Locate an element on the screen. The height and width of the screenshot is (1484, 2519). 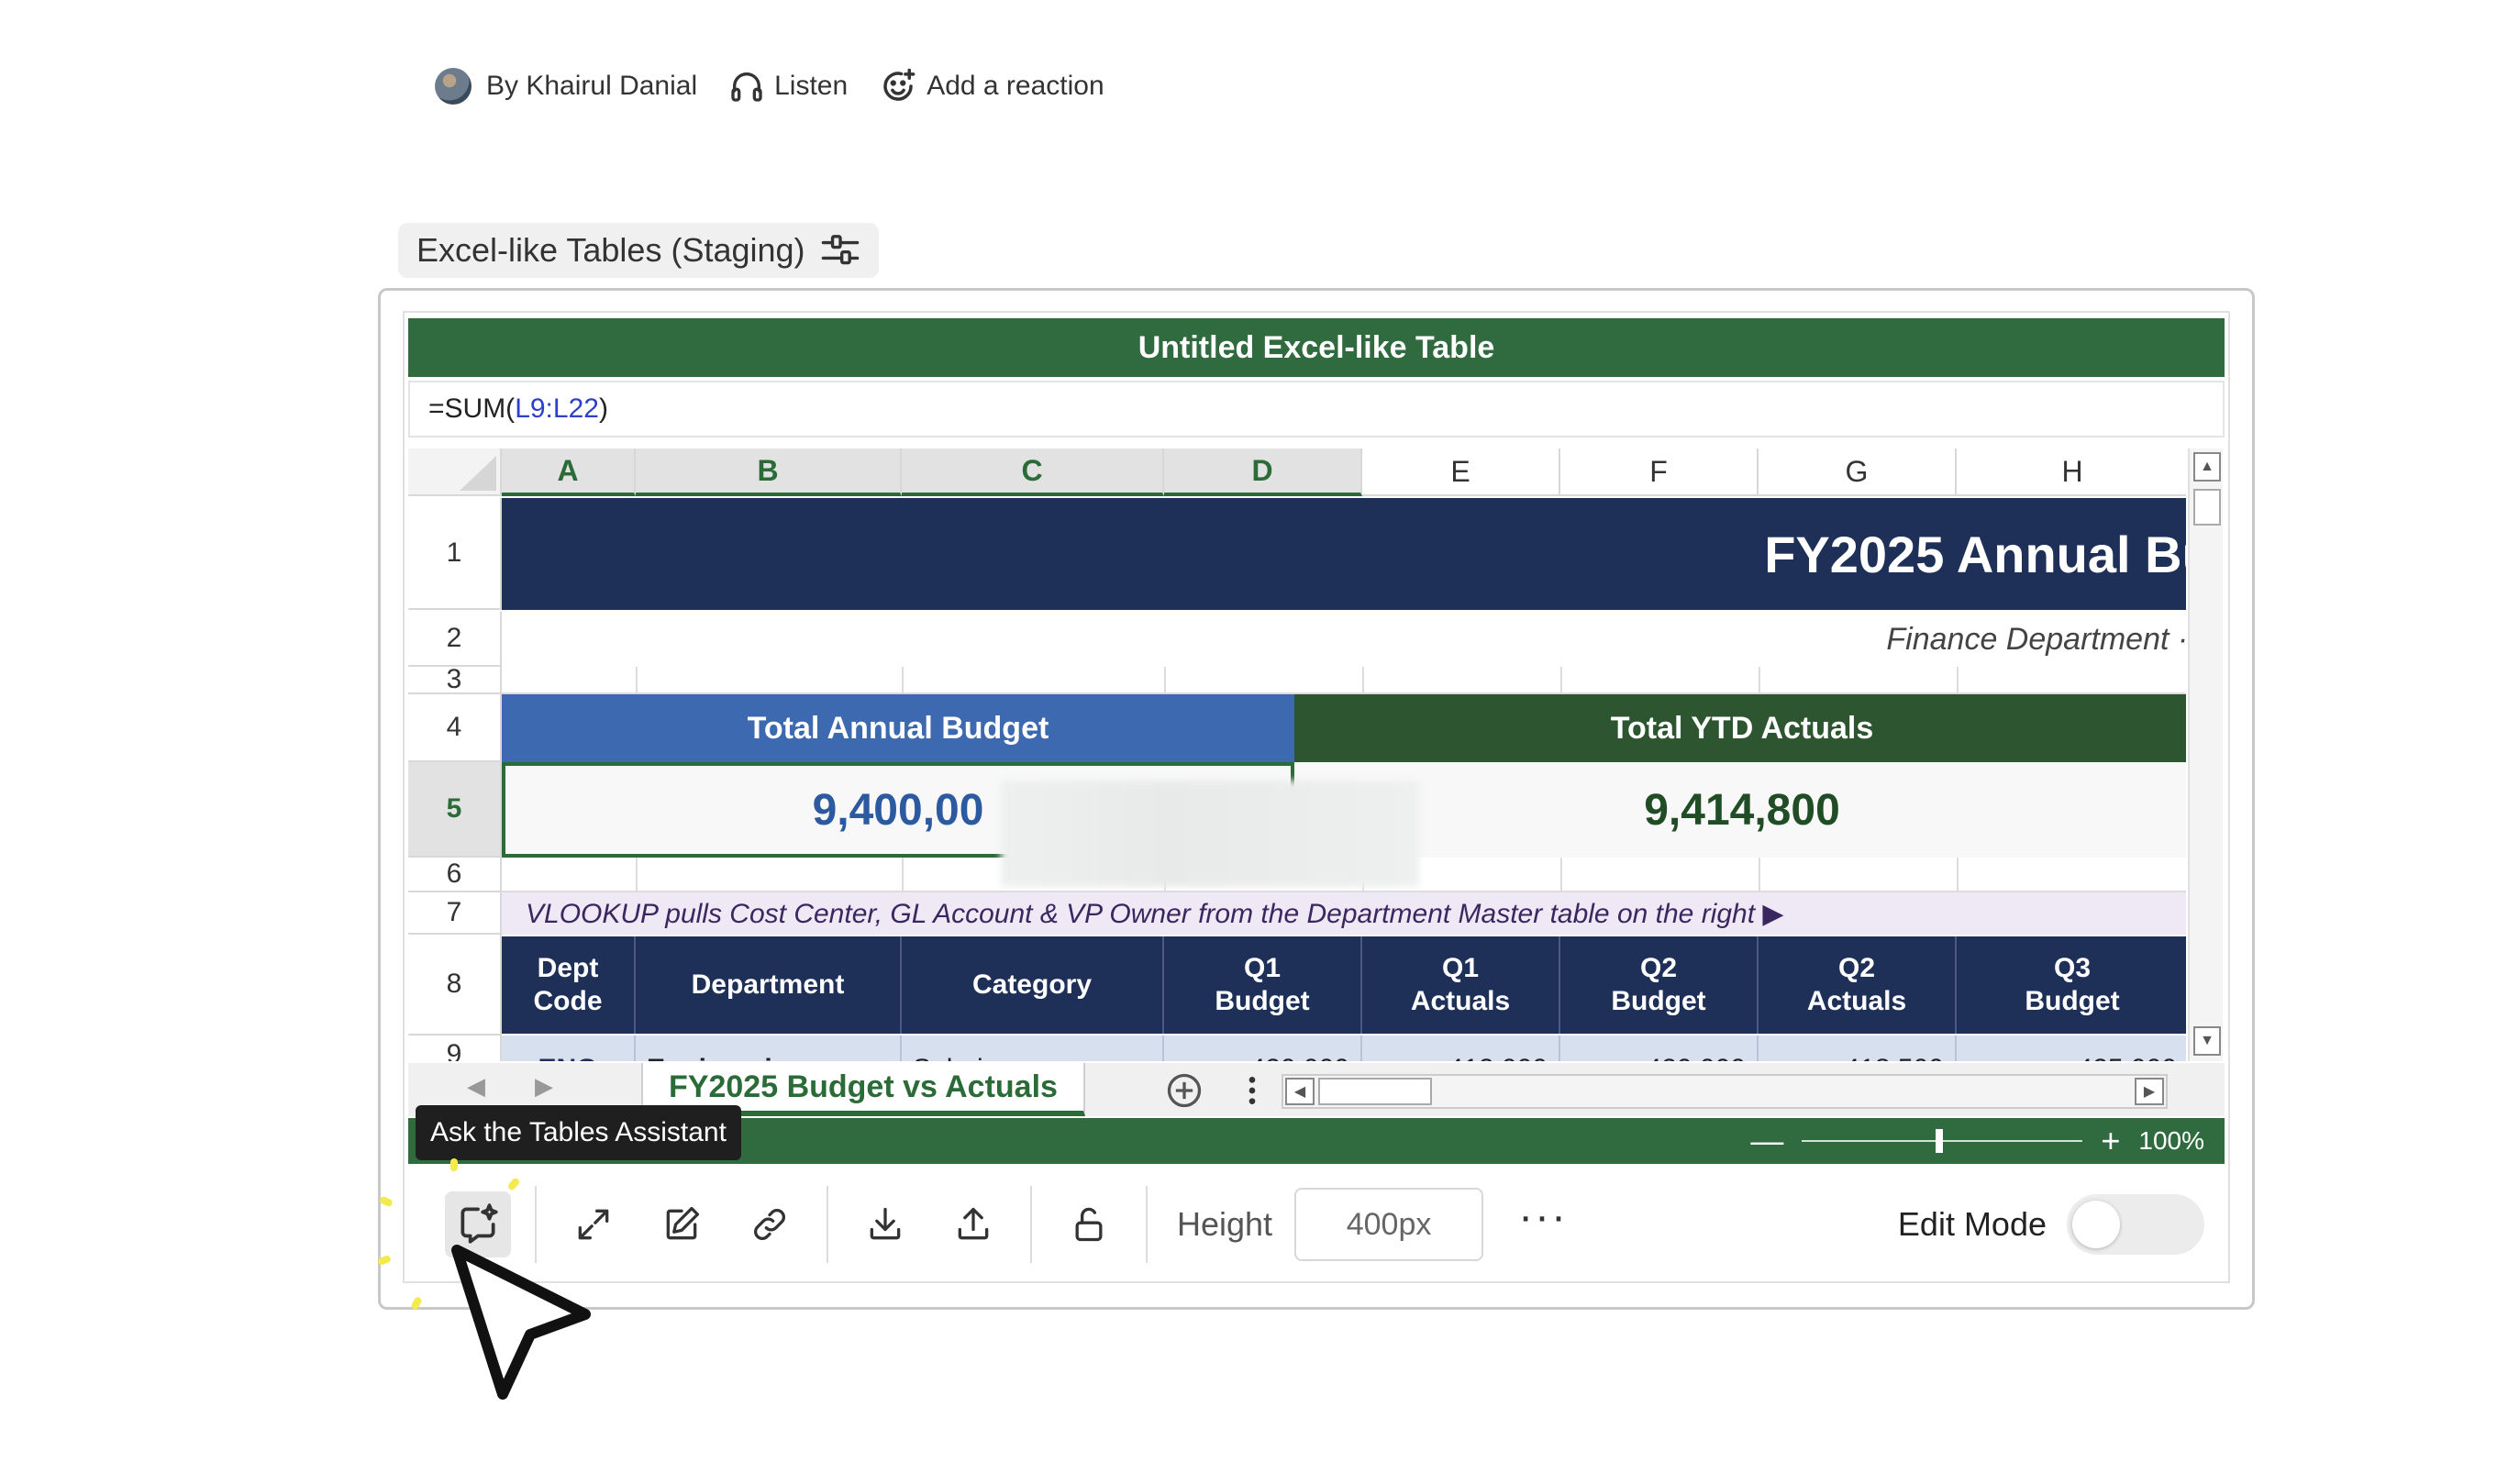
upload-button is located at coordinates (973, 1224).